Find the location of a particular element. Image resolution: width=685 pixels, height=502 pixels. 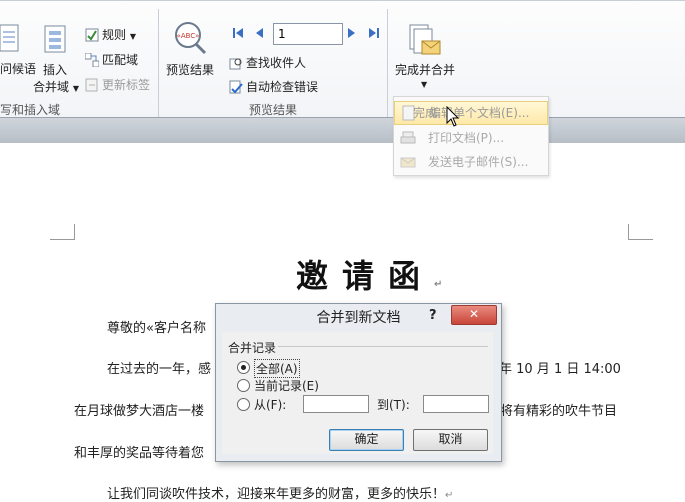

insert-merge-field-button: 合并域 ▼ is located at coordinates (56, 86).